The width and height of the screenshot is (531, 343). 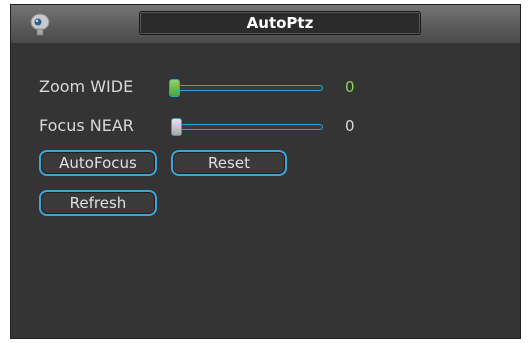 I want to click on zoom-slider-track, so click(x=246, y=88).